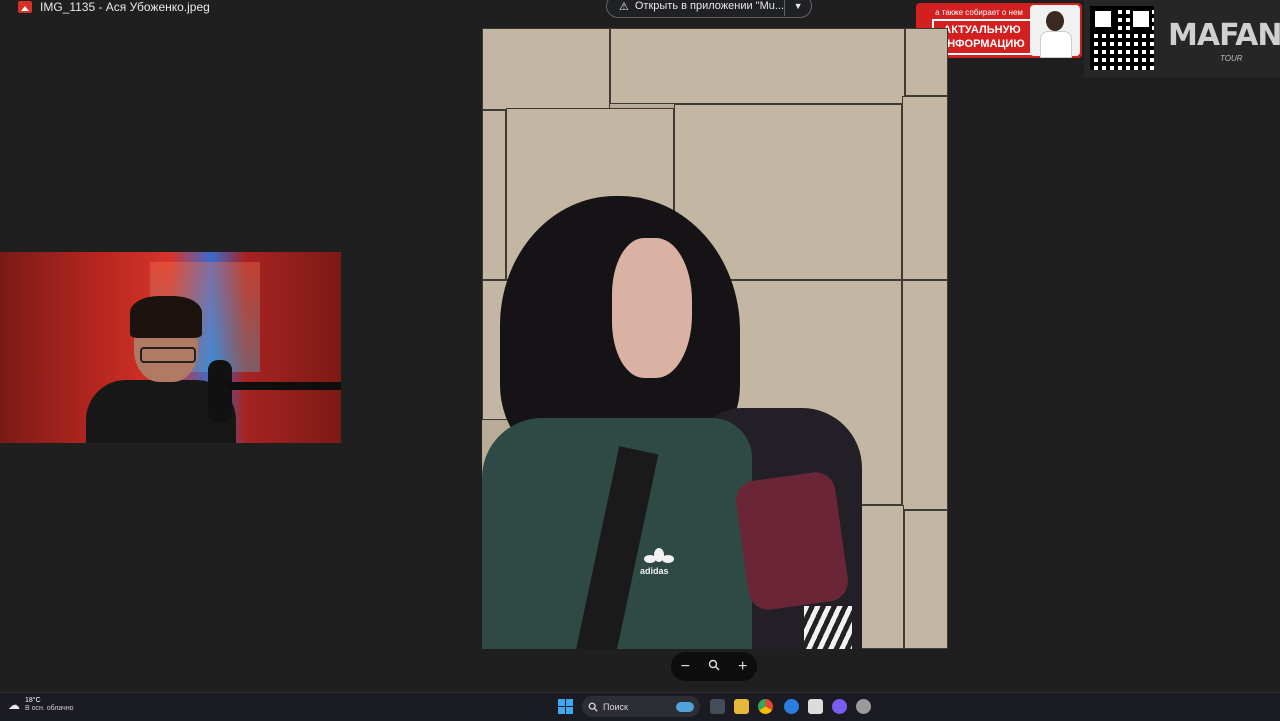  Describe the element at coordinates (815, 706) in the screenshot. I see `notepad-icon` at that location.